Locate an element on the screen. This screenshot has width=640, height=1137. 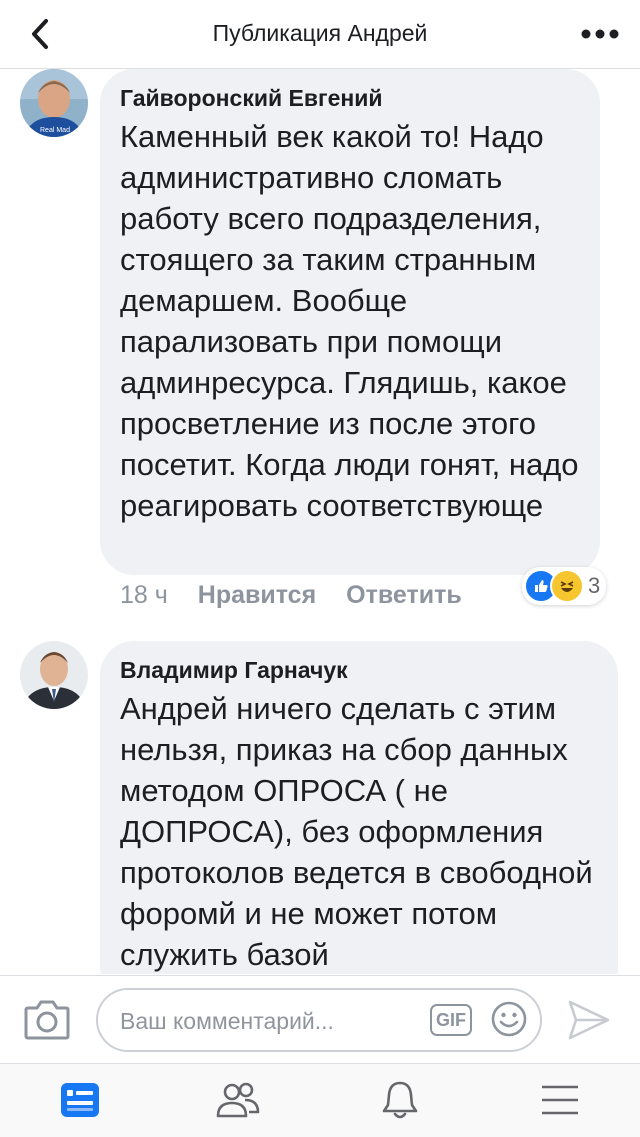
camera-button is located at coordinates (47, 1020).